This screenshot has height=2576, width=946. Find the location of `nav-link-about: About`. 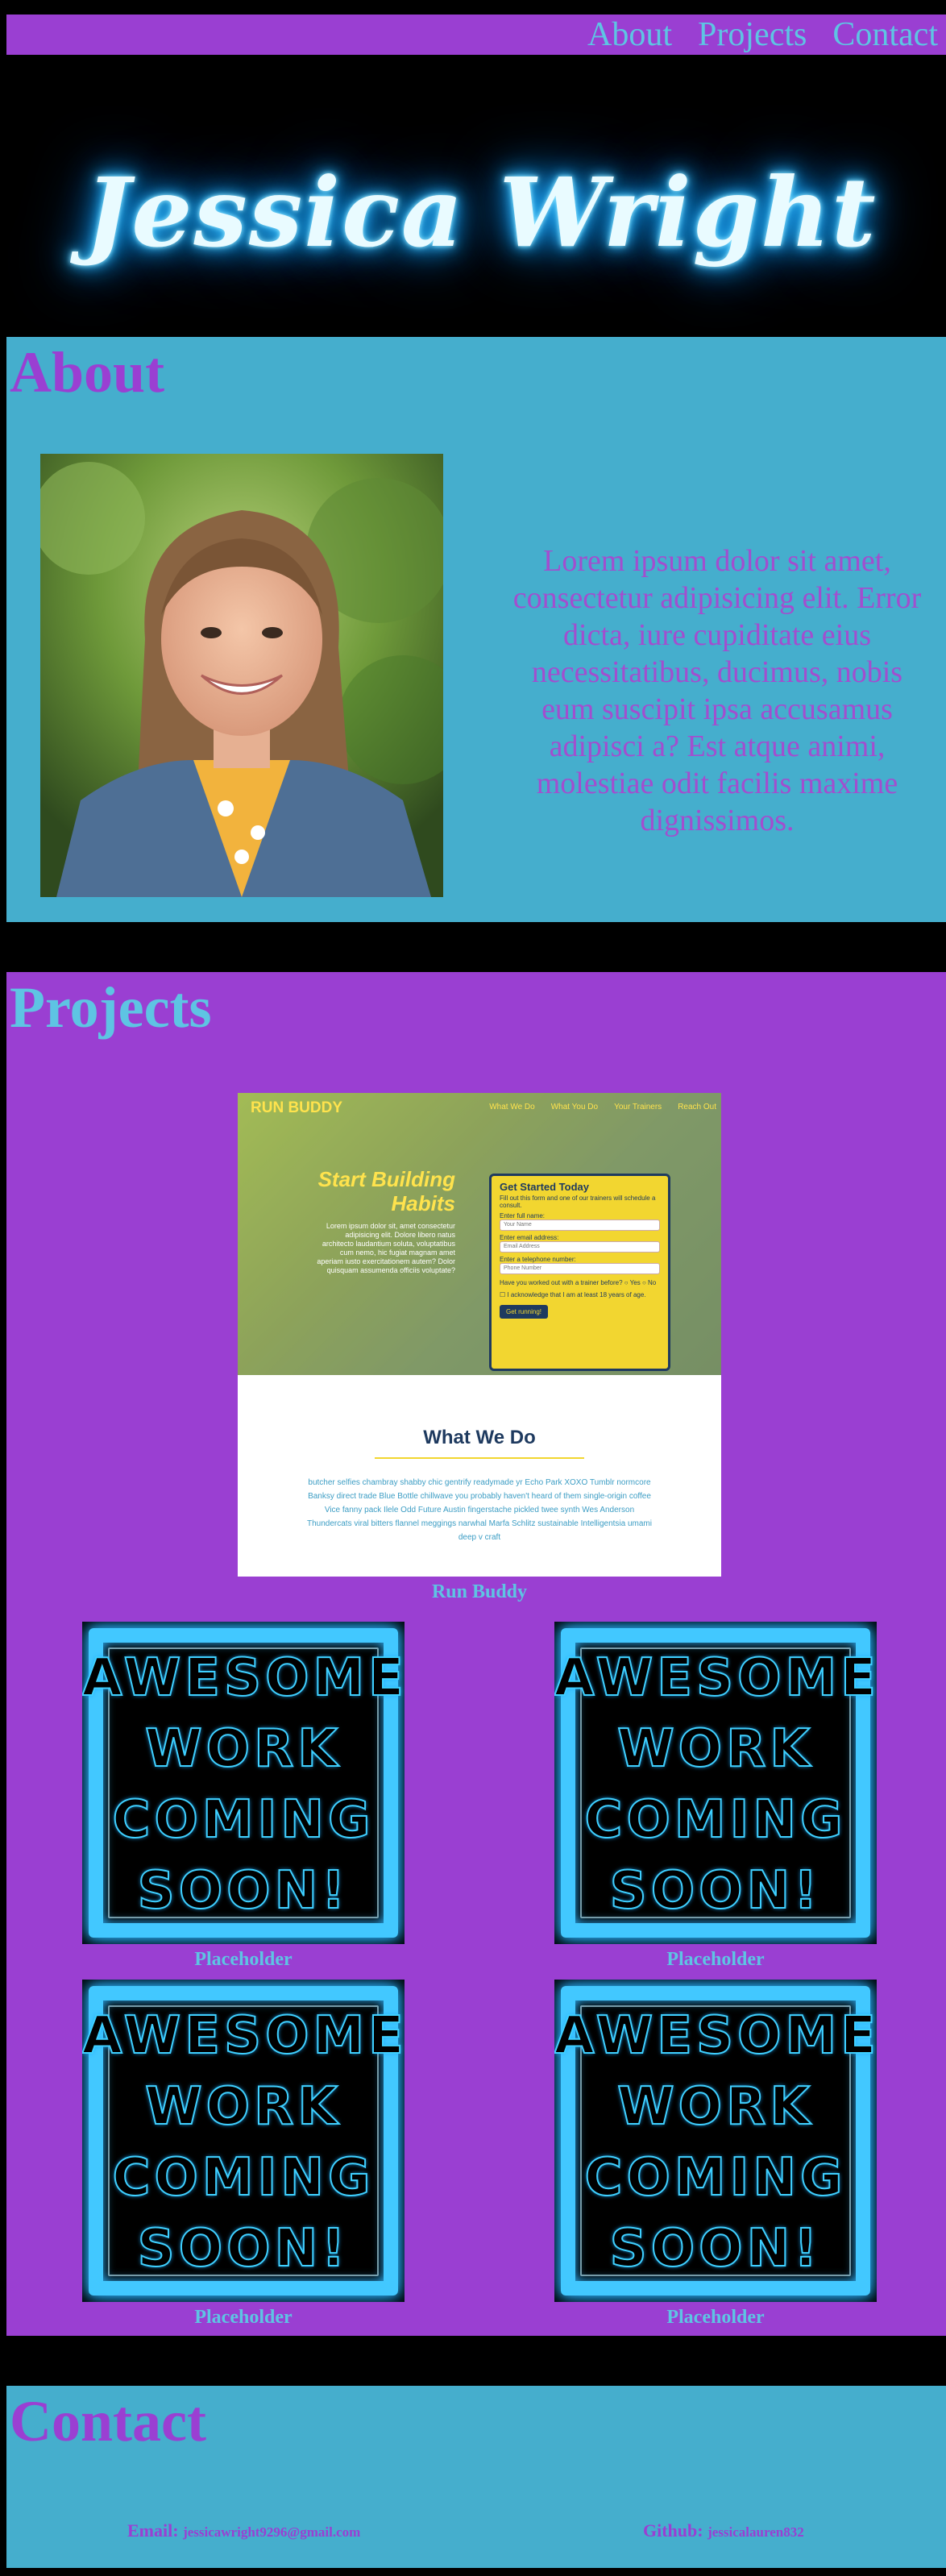

nav-link-about: About is located at coordinates (629, 35).